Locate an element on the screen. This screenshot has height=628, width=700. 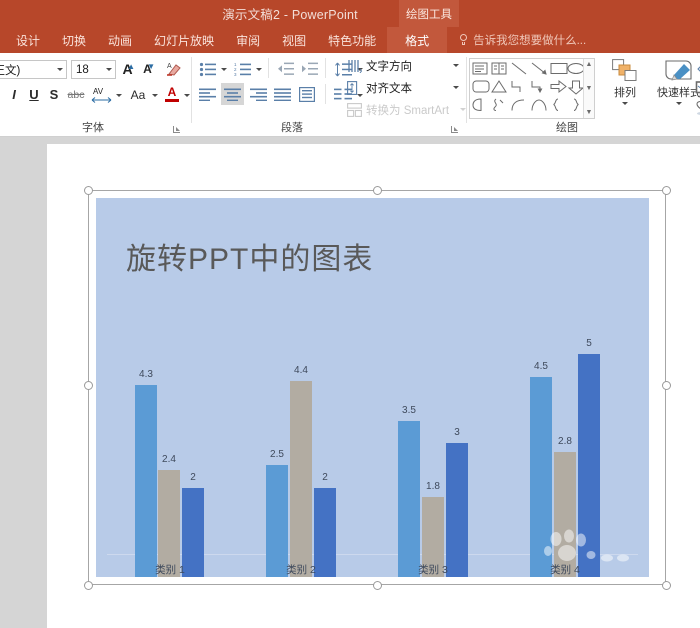
shape-effects-button is located at coordinates (696, 108).